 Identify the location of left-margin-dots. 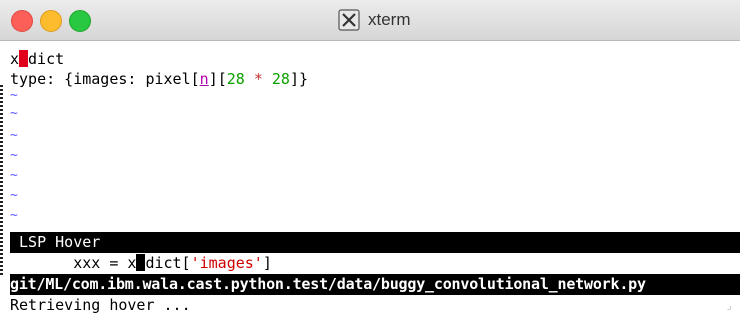
(1, 181).